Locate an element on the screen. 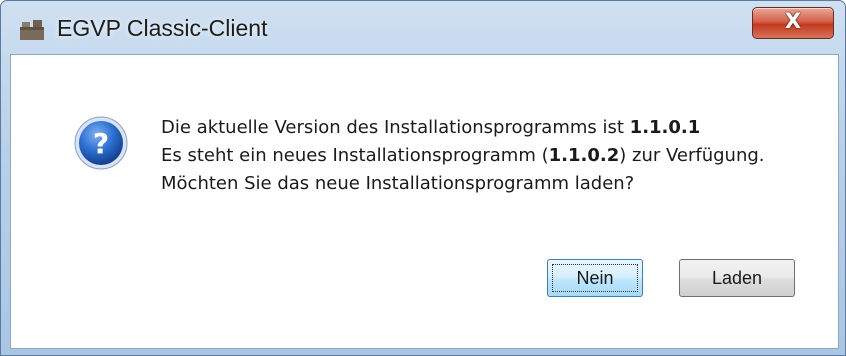  new-version: 1.1.0.2 is located at coordinates (584, 155).